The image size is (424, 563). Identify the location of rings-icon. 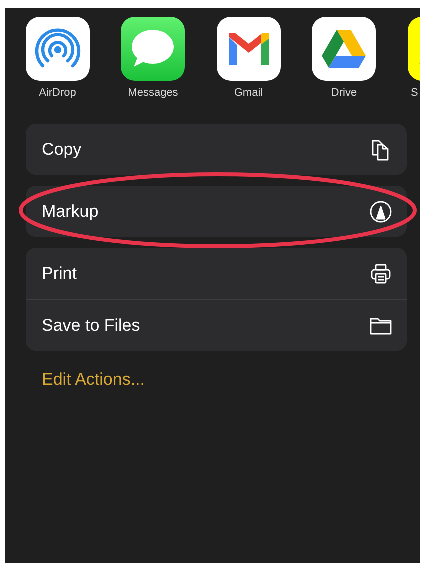
(58, 49).